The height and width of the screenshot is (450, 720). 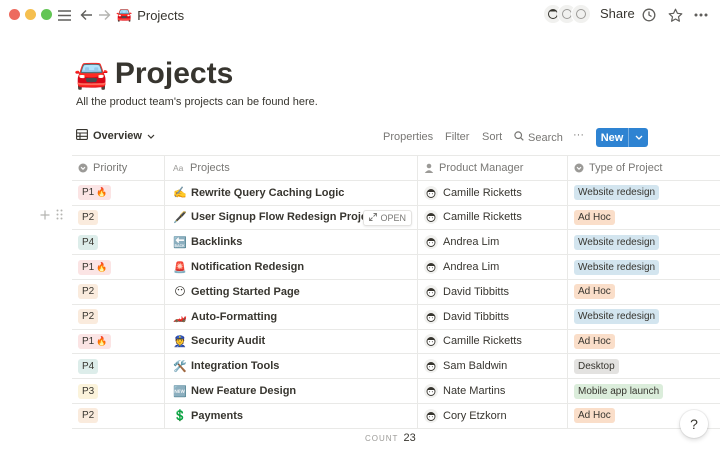 What do you see at coordinates (701, 15) in the screenshot?
I see `more-options-icon` at bounding box center [701, 15].